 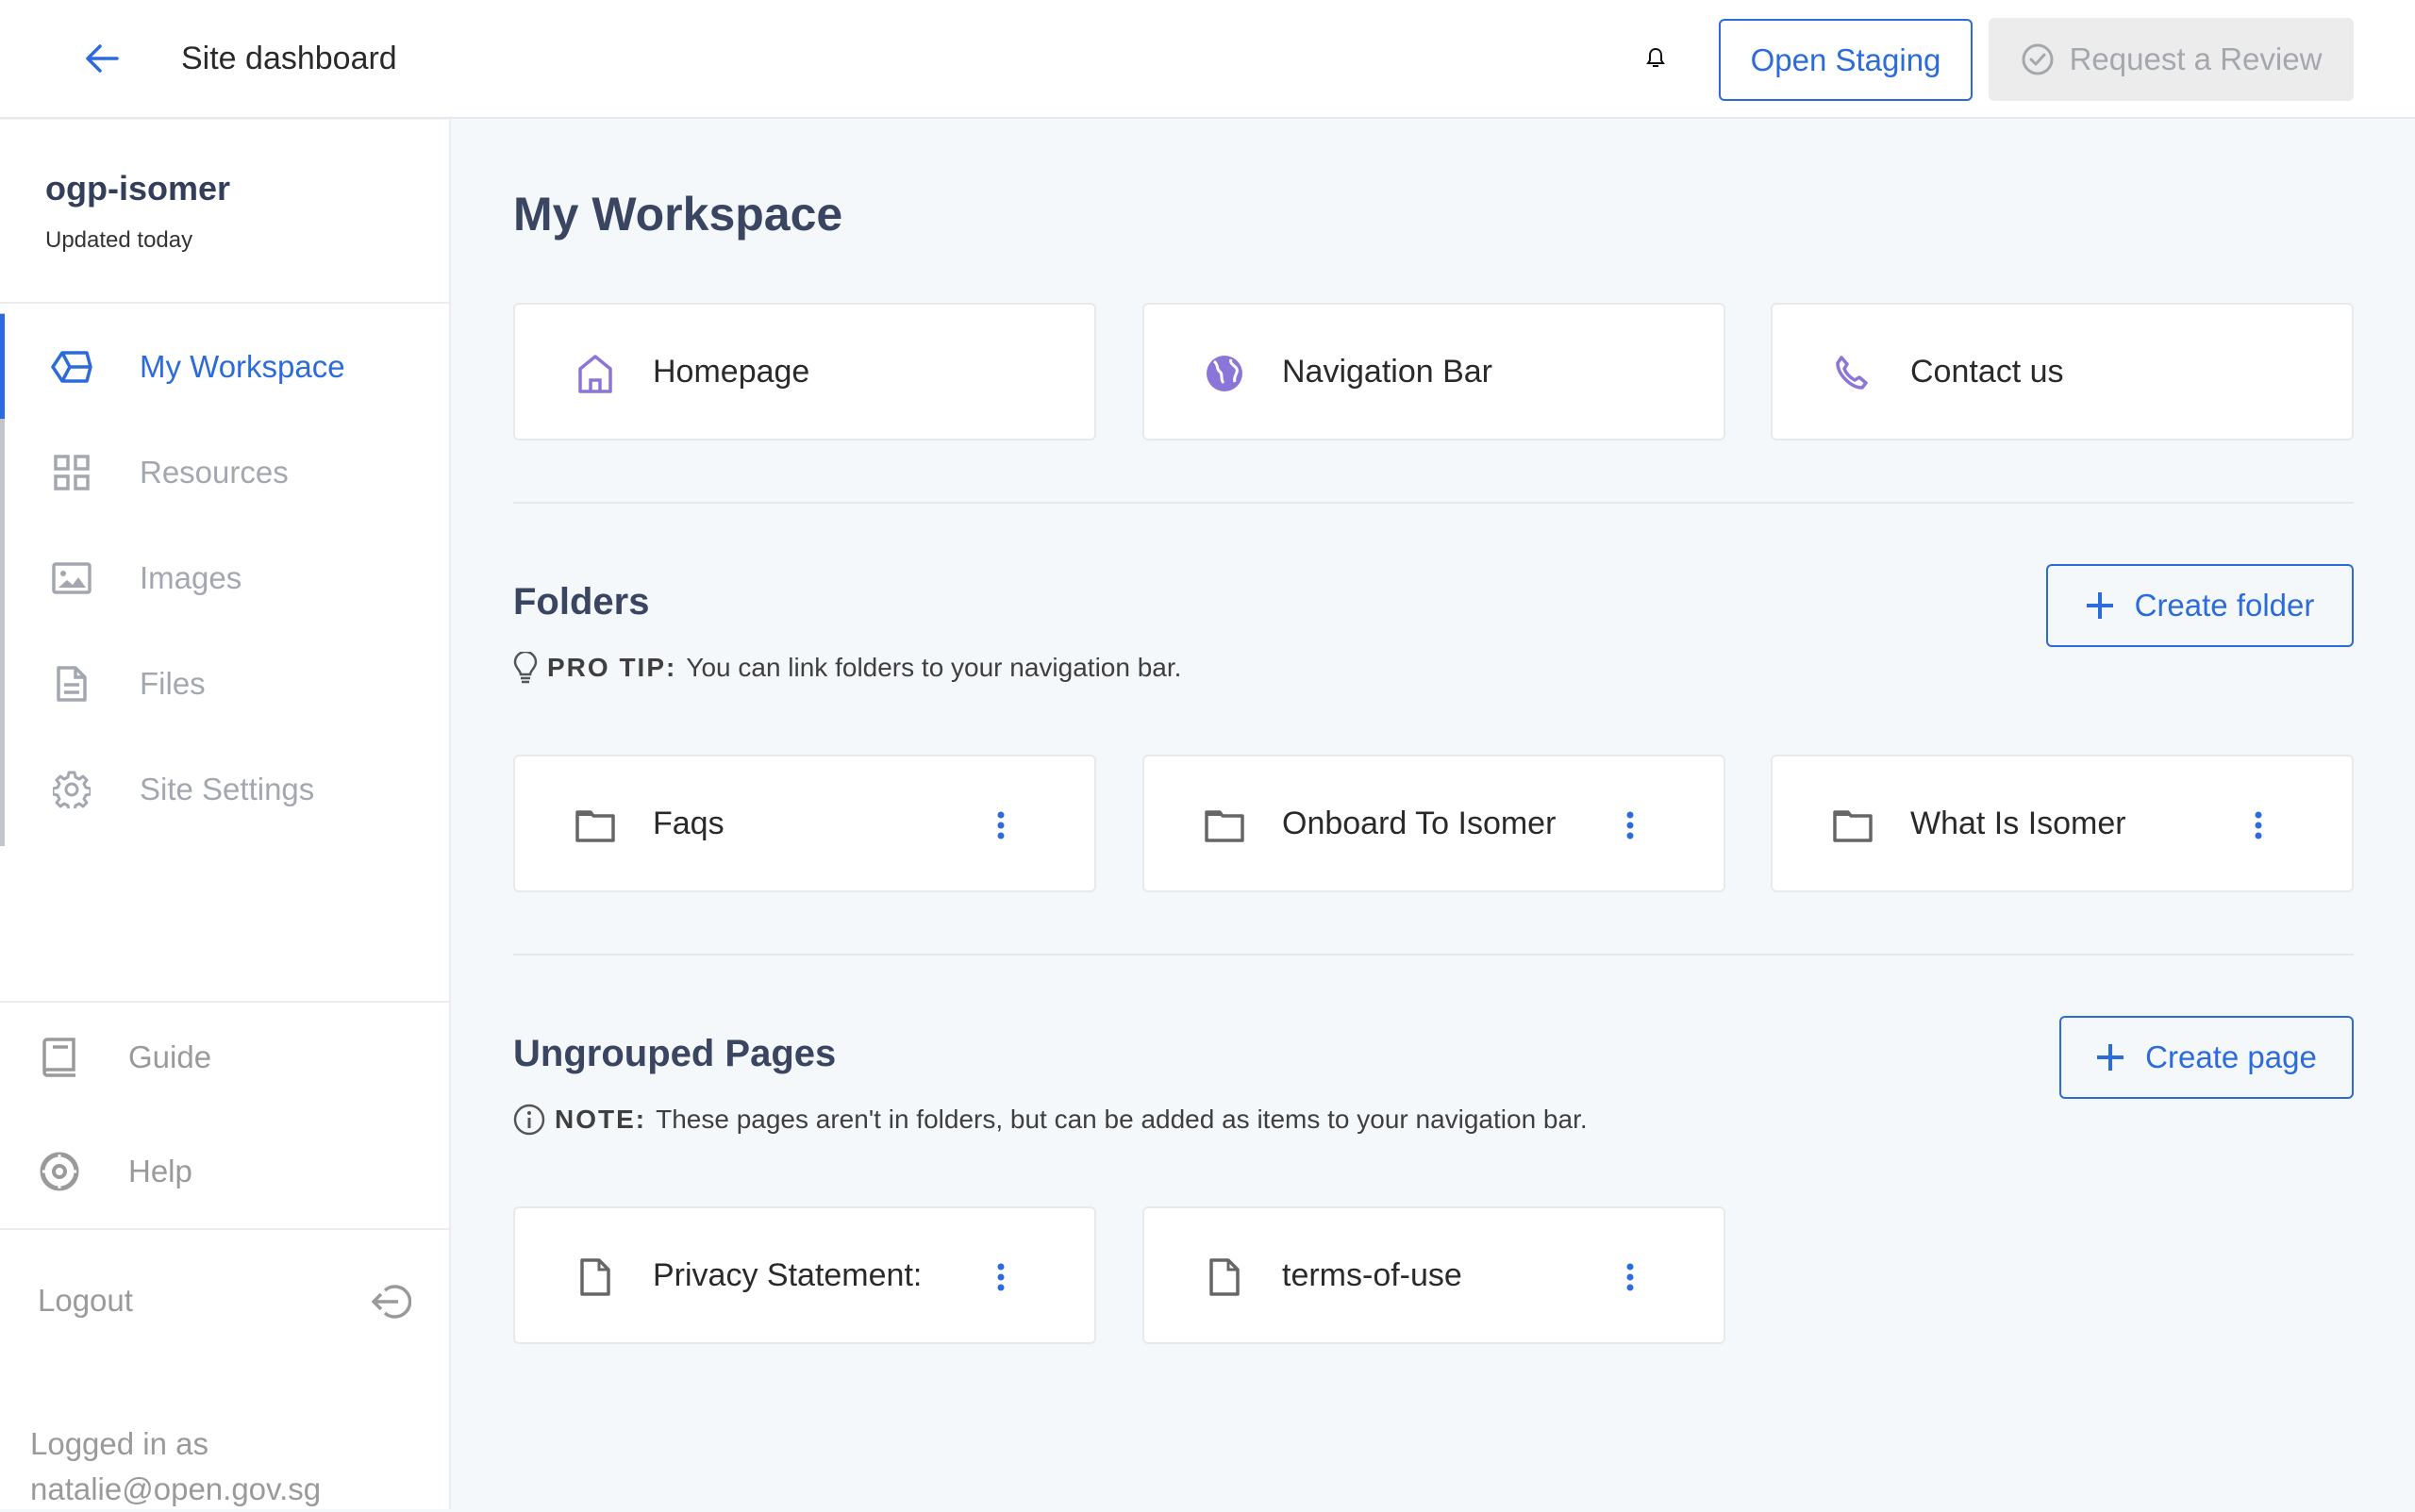 I want to click on page-name: Privacy Statement:, so click(x=788, y=1275).